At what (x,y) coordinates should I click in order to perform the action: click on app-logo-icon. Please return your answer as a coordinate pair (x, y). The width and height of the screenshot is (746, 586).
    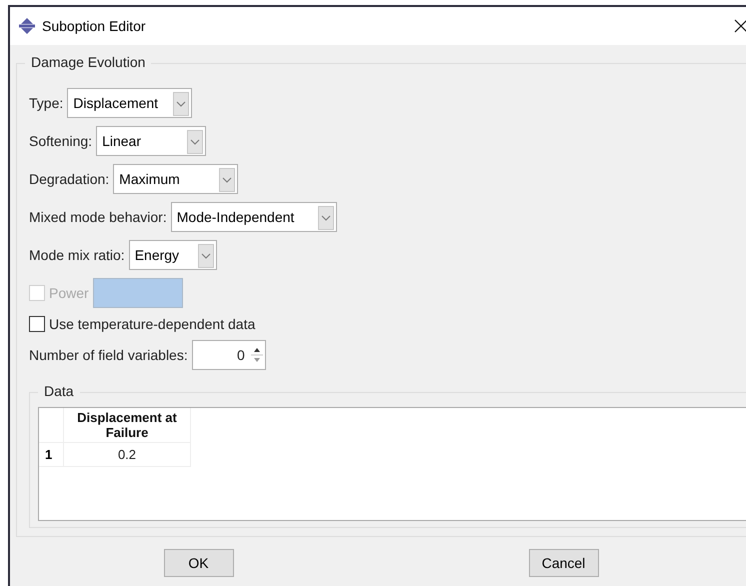
    Looking at the image, I should click on (27, 26).